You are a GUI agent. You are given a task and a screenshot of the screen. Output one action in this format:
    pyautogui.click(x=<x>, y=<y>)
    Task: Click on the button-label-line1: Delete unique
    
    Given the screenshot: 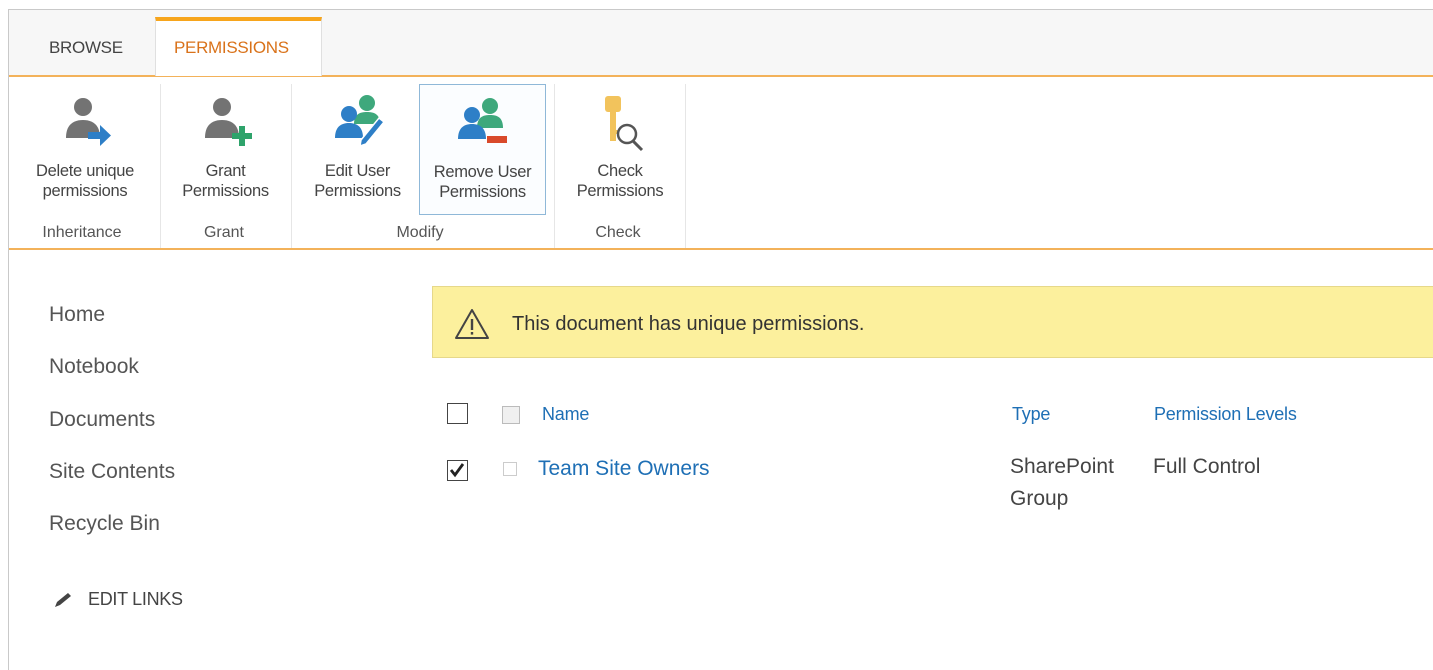 What is the action you would take?
    pyautogui.click(x=85, y=171)
    